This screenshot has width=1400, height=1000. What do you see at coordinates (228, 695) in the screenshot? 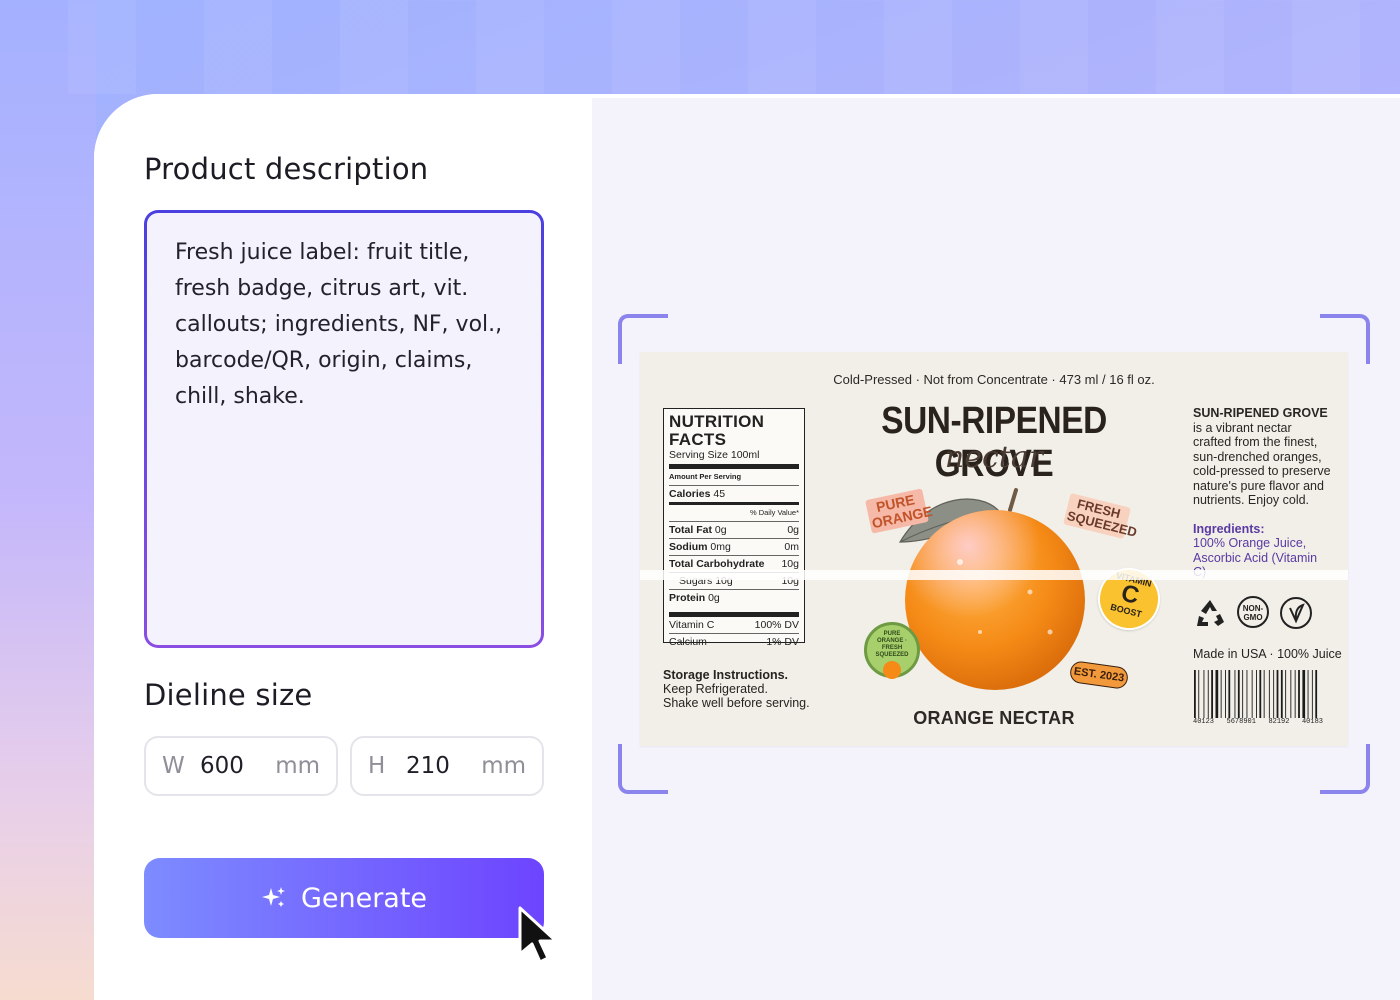
I see `dieline-heading: Dieline size` at bounding box center [228, 695].